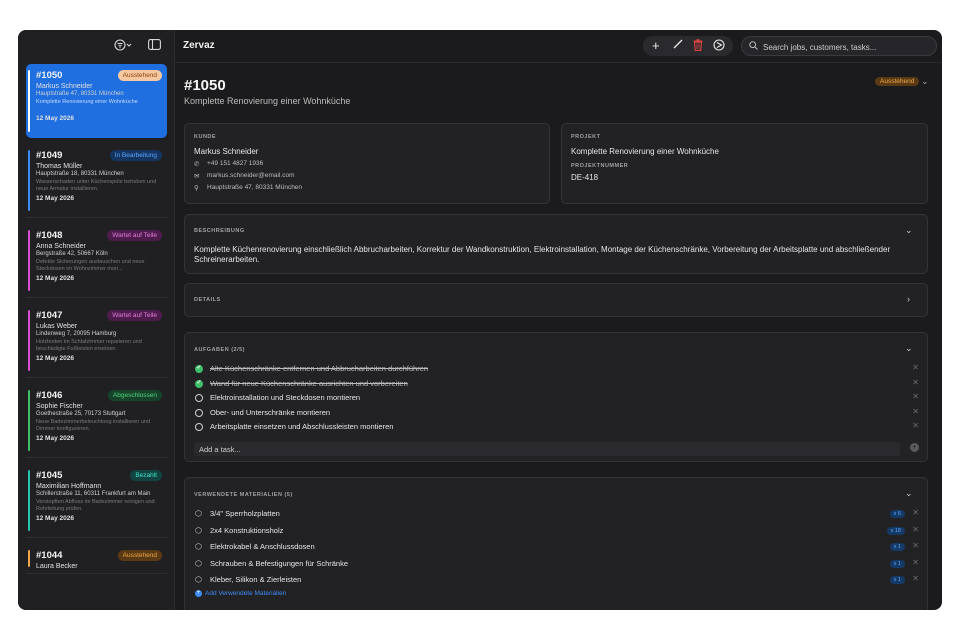  Describe the element at coordinates (254, 187) in the screenshot. I see `customer-address: Hauptstraße 47, 80331 München` at that location.